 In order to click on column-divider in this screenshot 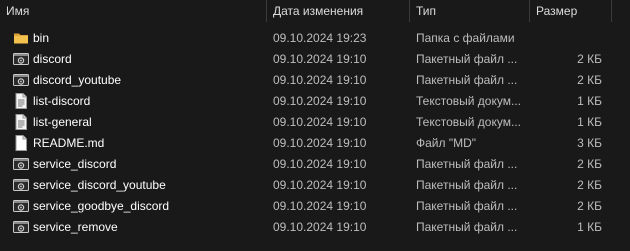, I will do `click(611, 11)`.